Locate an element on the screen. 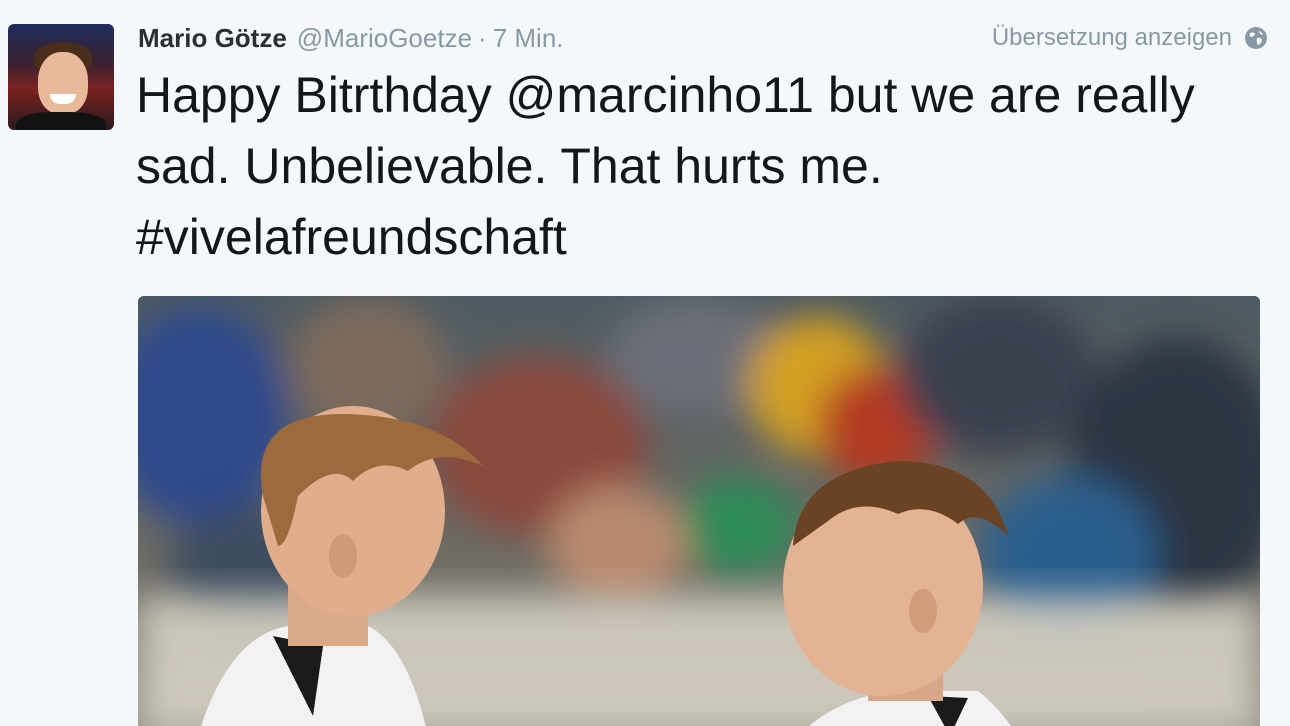 Image resolution: width=1290 pixels, height=726 pixels. globe-icon is located at coordinates (1256, 38).